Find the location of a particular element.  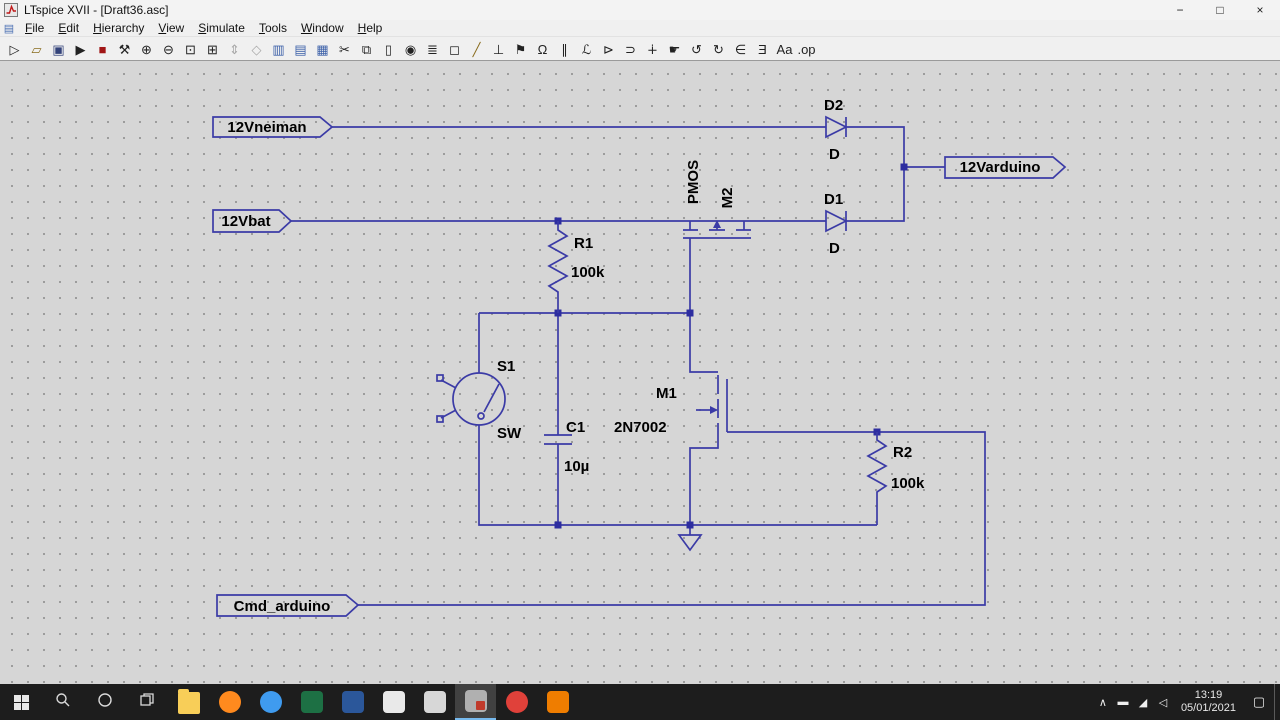

menu-file: File is located at coordinates (34, 28).